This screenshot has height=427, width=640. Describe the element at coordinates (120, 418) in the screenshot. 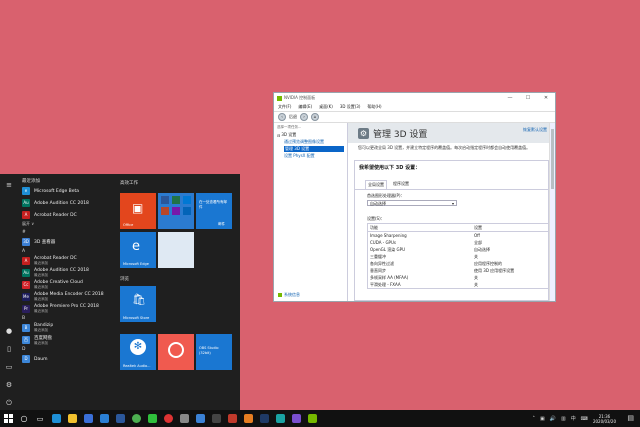

I see `taskbar-word` at that location.